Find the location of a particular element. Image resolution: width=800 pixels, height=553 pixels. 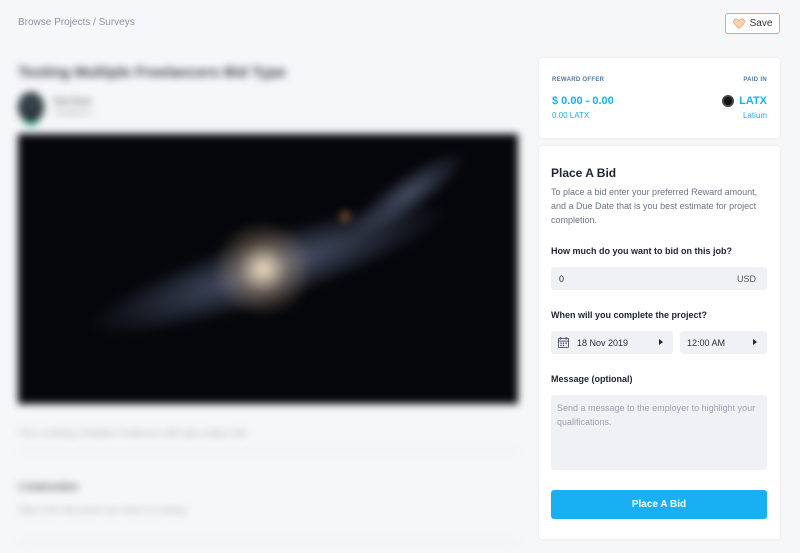

breadcrumb-browse-projects: Browse Projects is located at coordinates (54, 22).